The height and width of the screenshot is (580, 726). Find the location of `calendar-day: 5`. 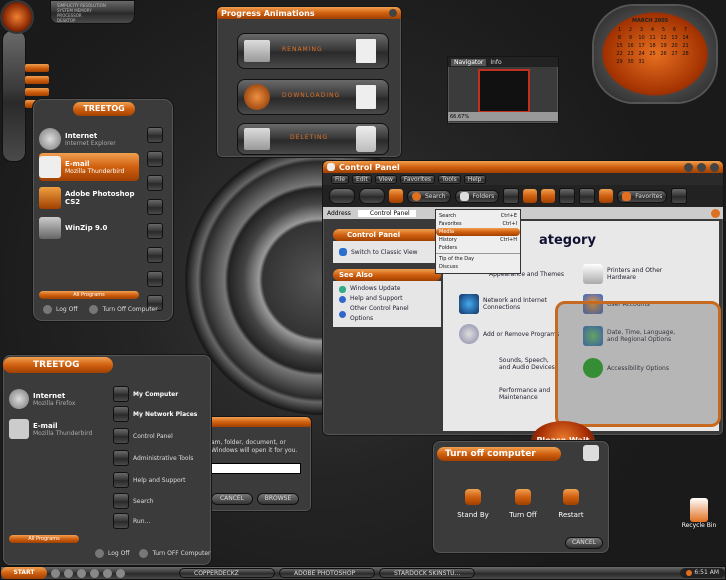

calendar-day: 5 is located at coordinates (663, 30).